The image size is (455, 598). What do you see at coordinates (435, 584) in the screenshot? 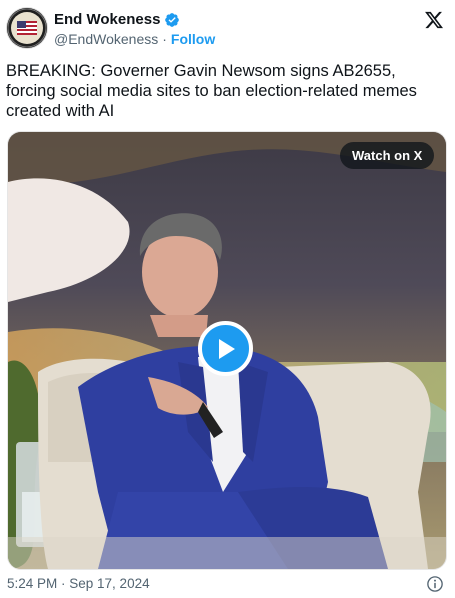
I see `info-icon` at bounding box center [435, 584].